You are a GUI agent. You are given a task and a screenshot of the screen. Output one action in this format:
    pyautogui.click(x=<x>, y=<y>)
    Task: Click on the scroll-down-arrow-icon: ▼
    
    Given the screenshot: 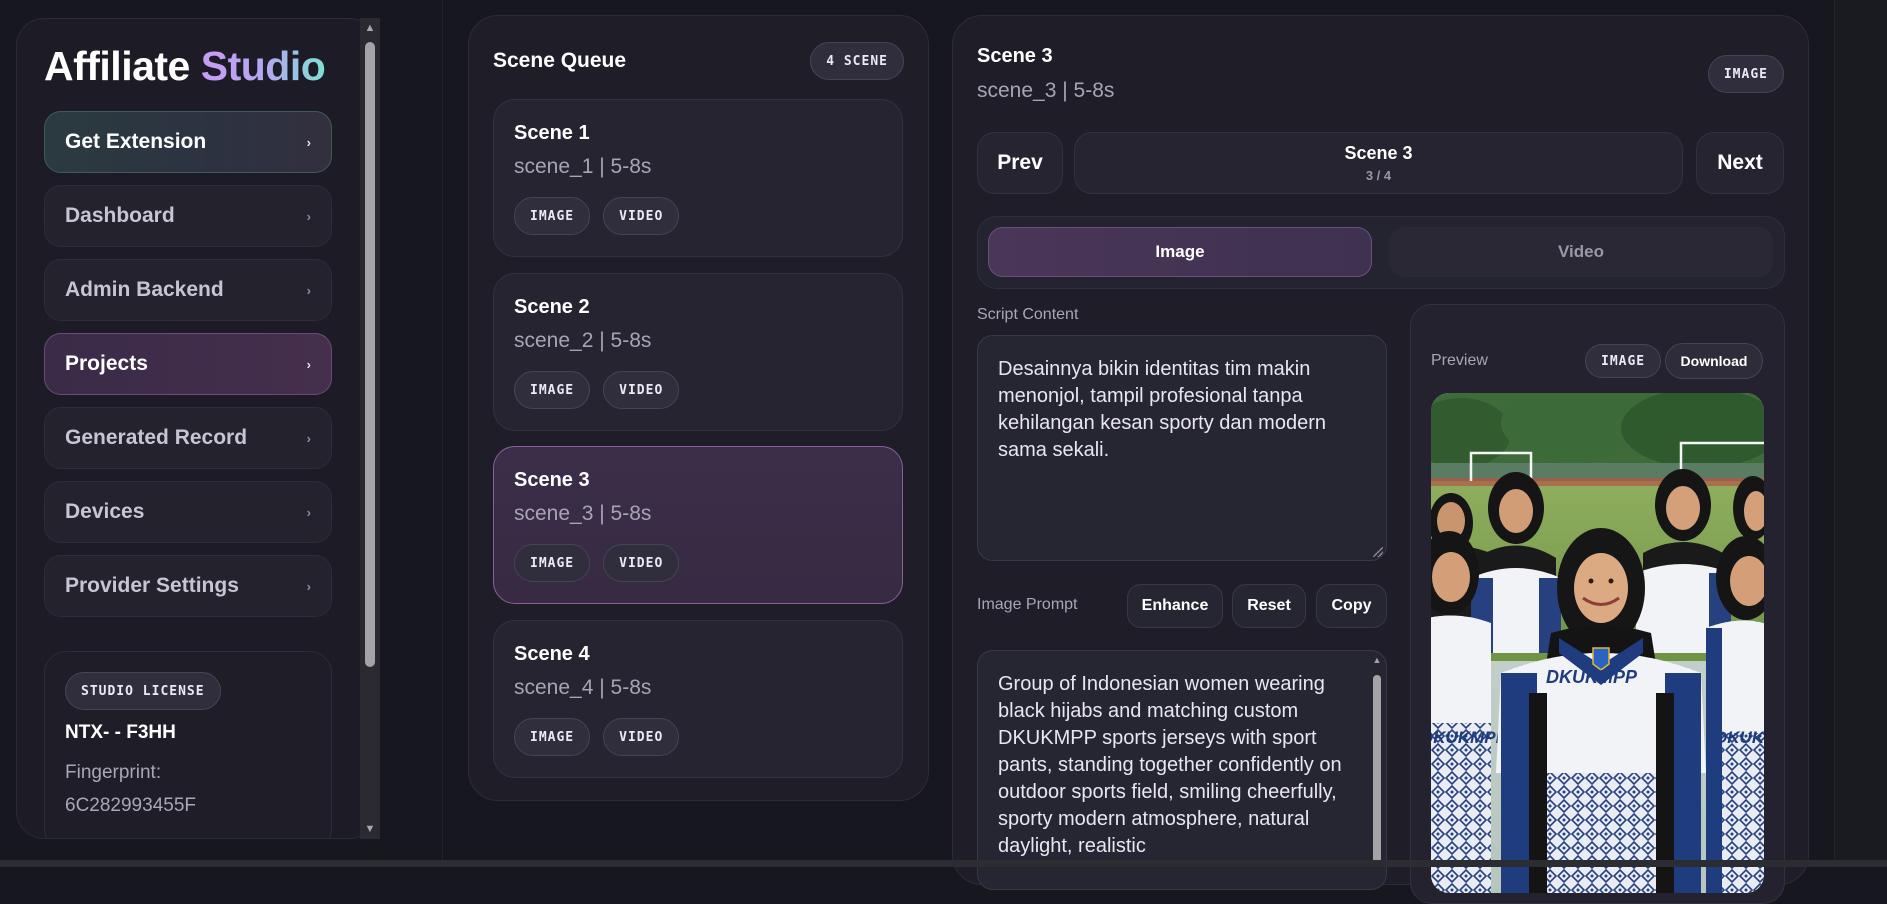 What is the action you would take?
    pyautogui.click(x=370, y=829)
    